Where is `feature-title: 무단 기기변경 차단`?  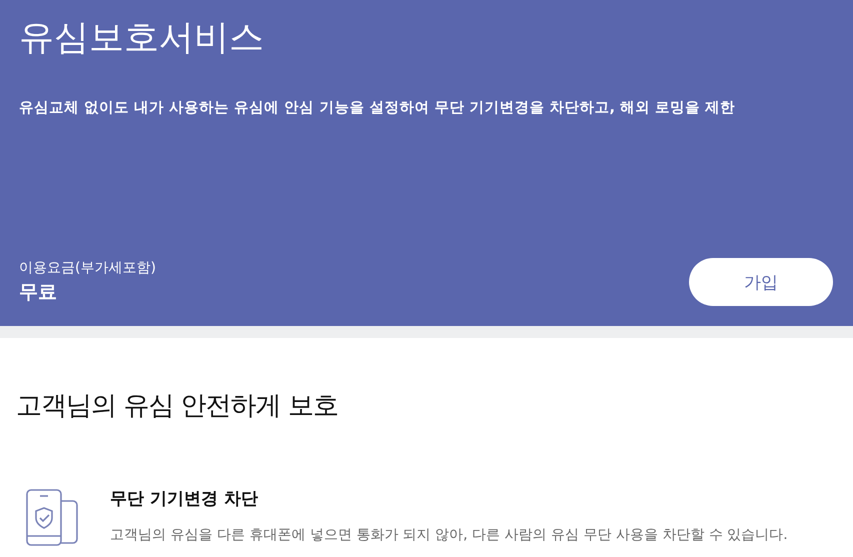 feature-title: 무단 기기변경 차단 is located at coordinates (184, 499).